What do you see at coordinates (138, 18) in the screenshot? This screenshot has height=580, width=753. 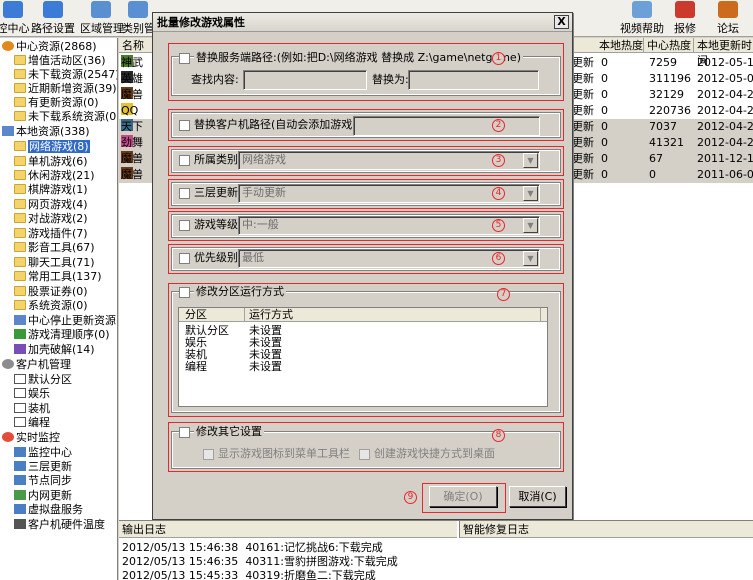 I see `toolbar-category-manage: 类别管` at bounding box center [138, 18].